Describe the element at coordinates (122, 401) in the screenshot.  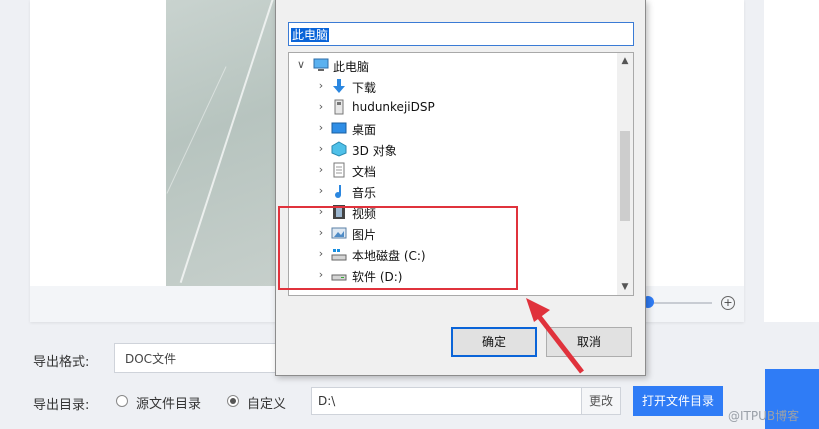
I see `radio-source-dir` at that location.